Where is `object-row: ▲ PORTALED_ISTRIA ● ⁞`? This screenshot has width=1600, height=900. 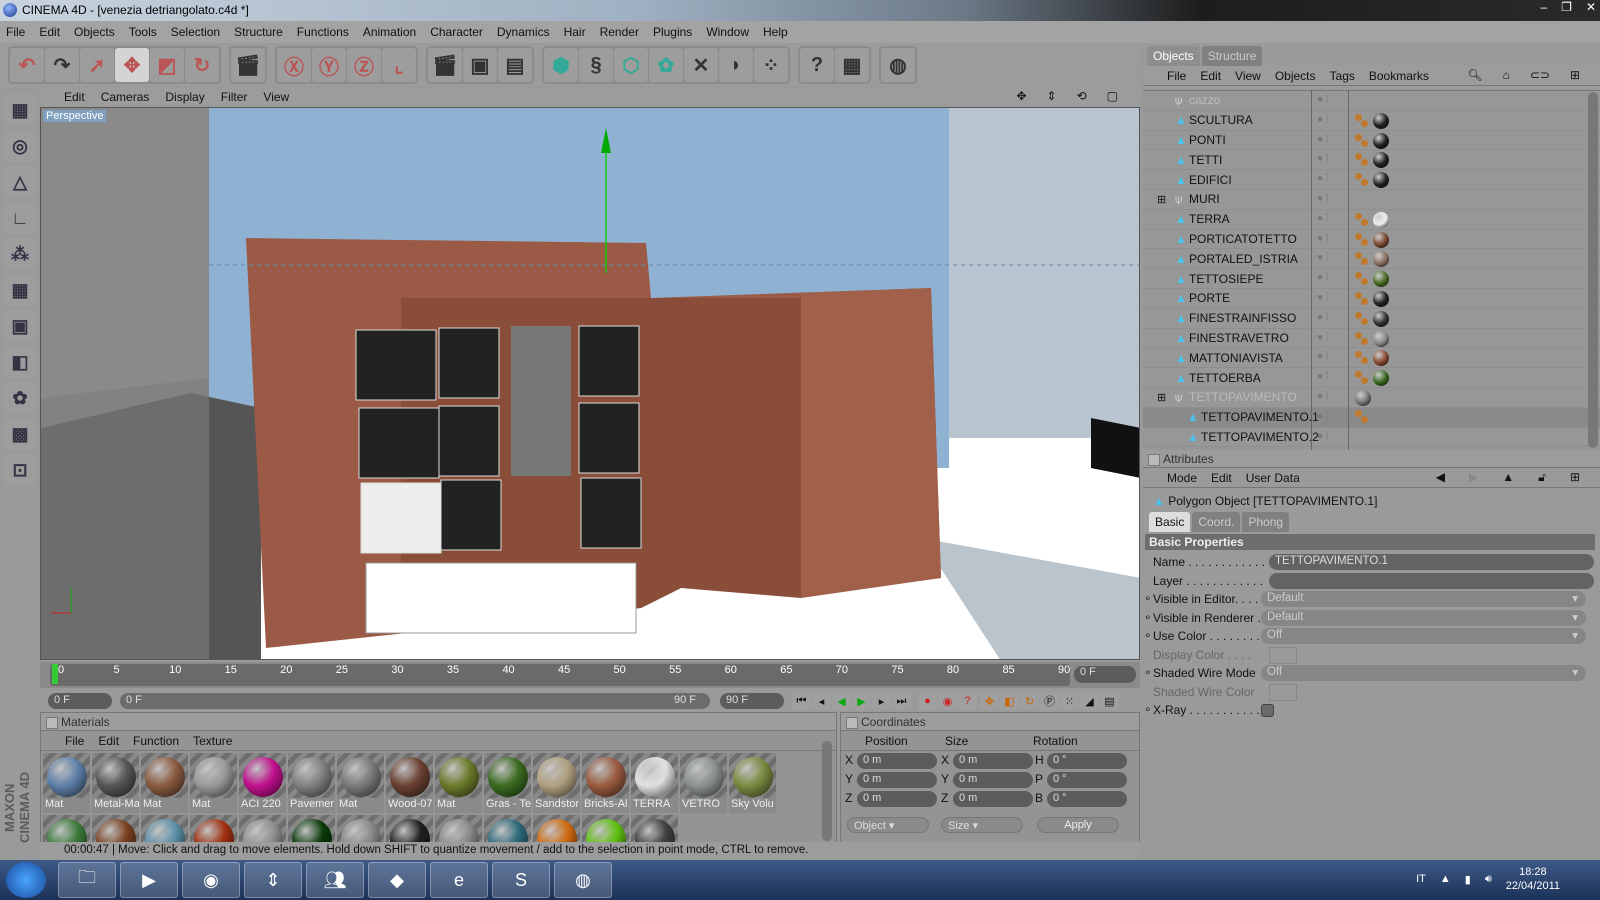
object-row: ▲ PORTALED_ISTRIA ● ⁞ is located at coordinates (1371, 259).